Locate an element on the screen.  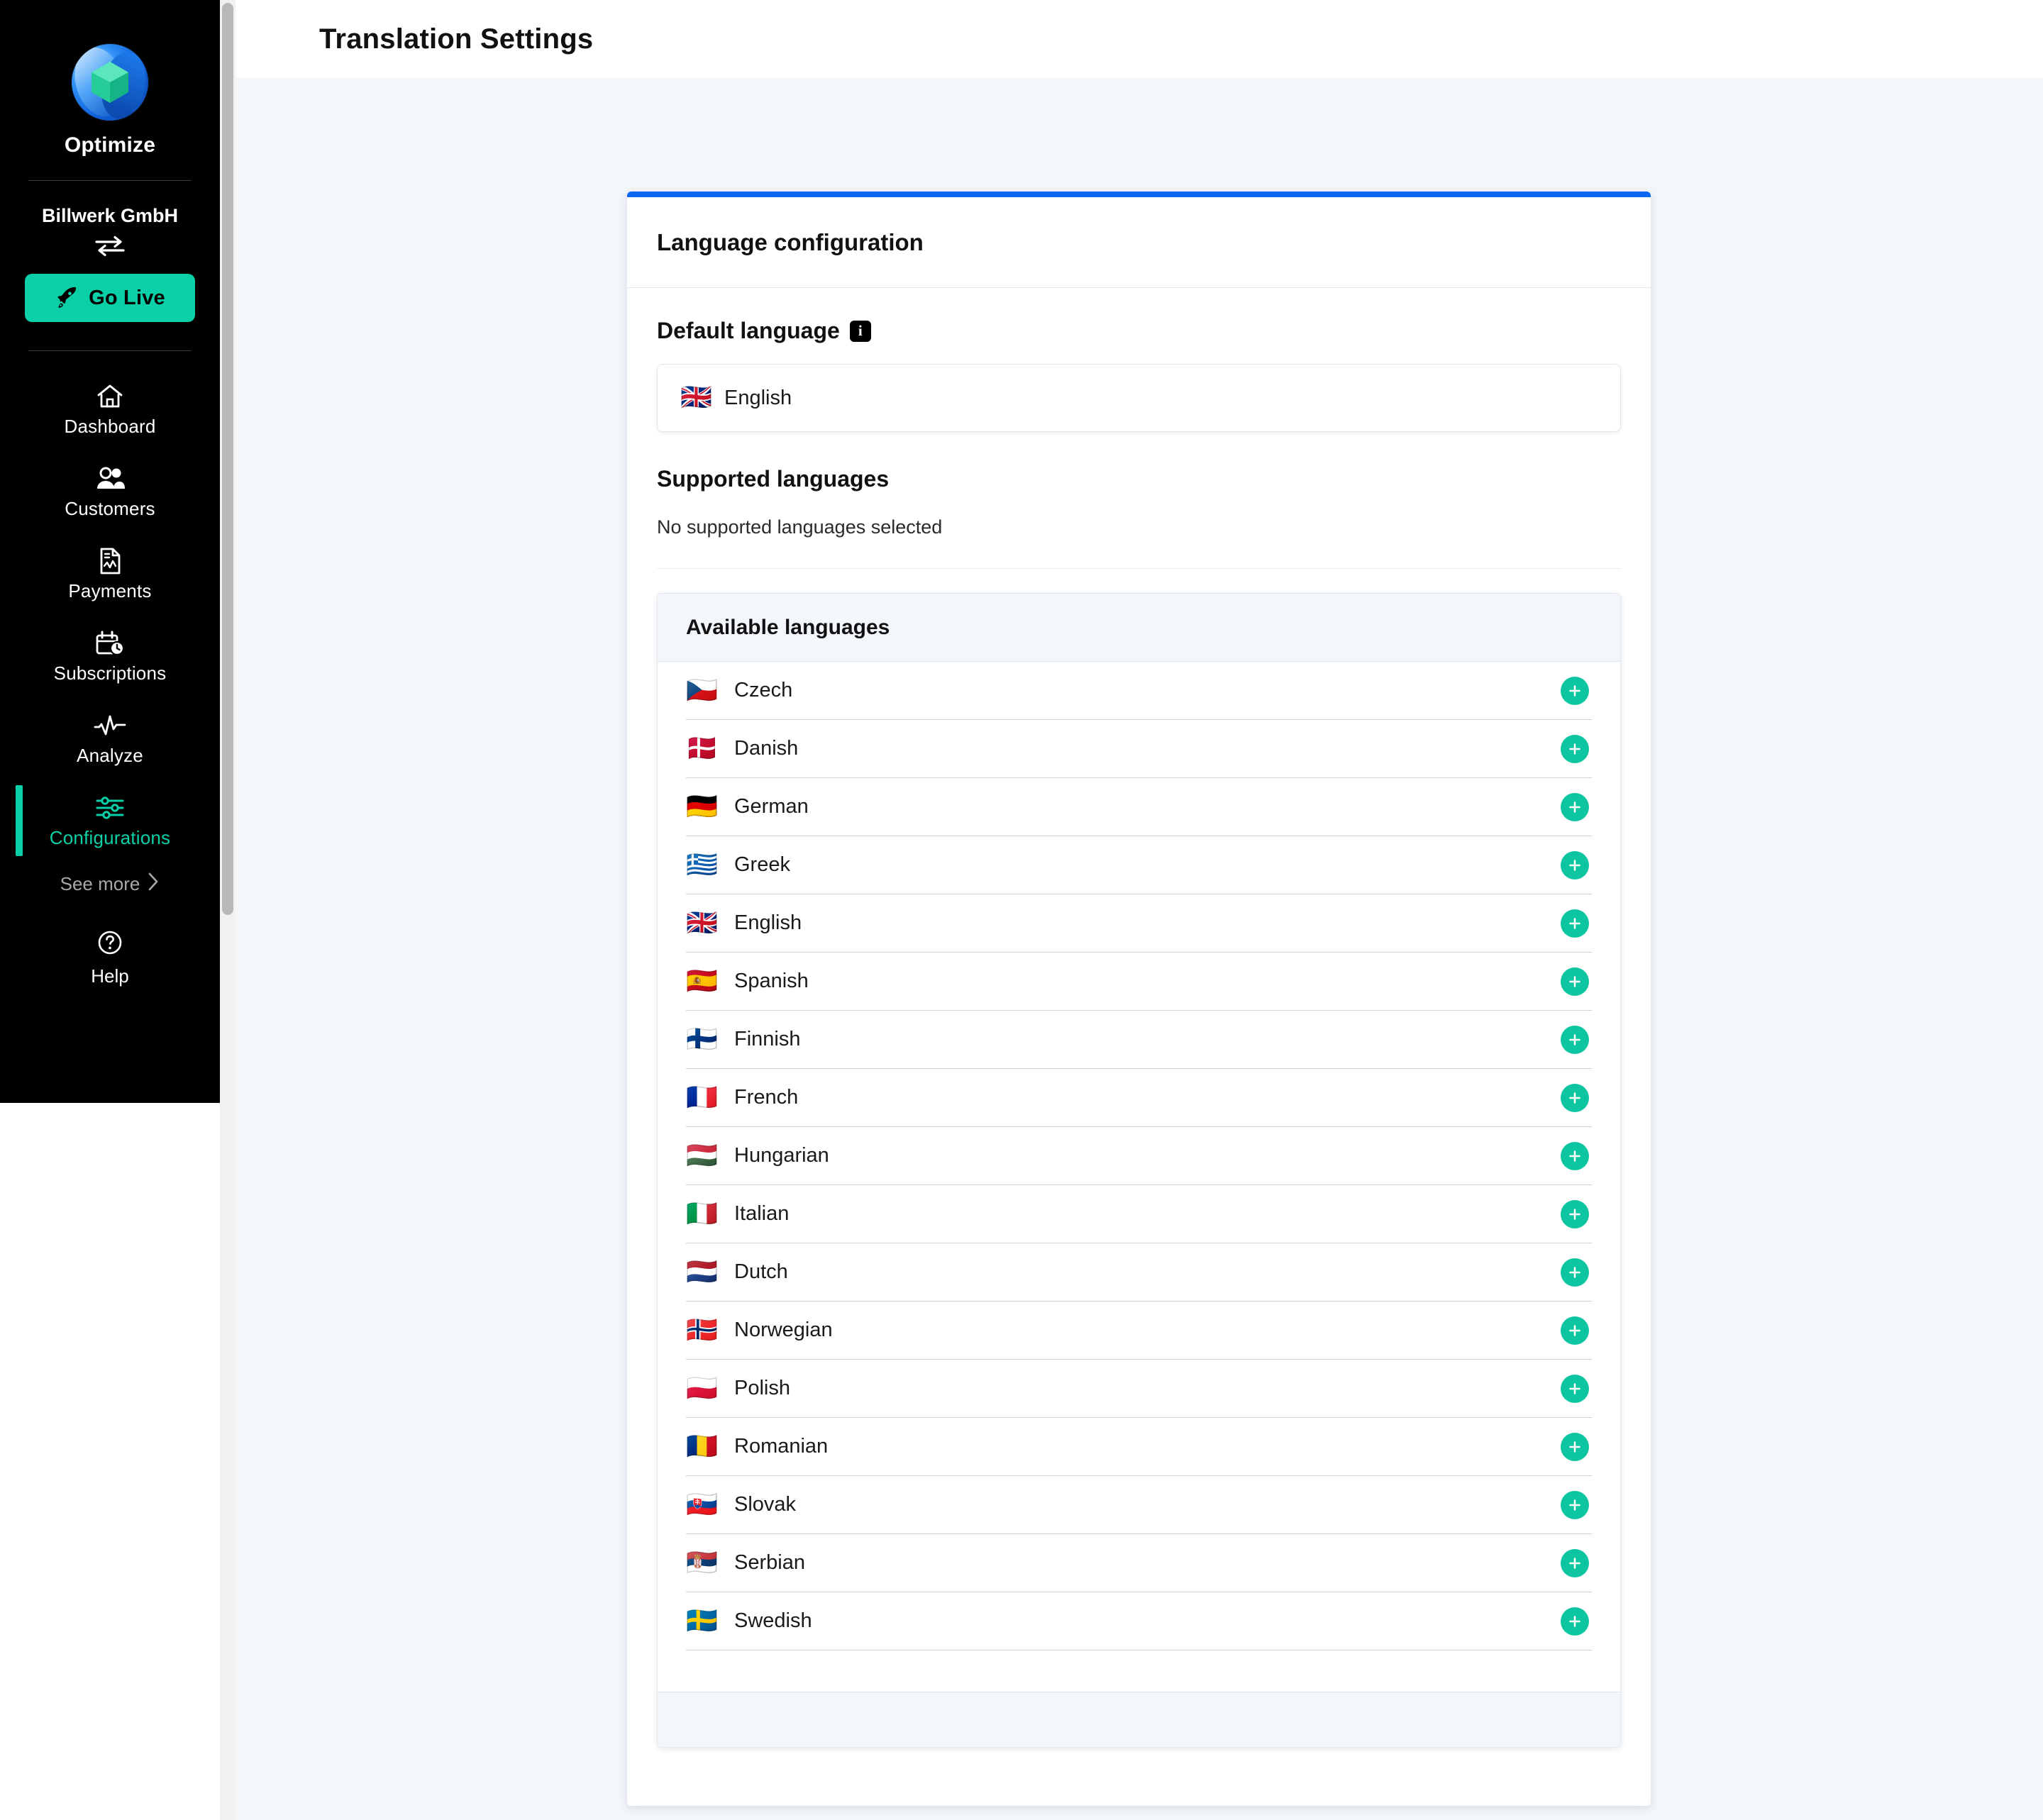
sidebar-item-analyze: Analyze is located at coordinates (110, 738).